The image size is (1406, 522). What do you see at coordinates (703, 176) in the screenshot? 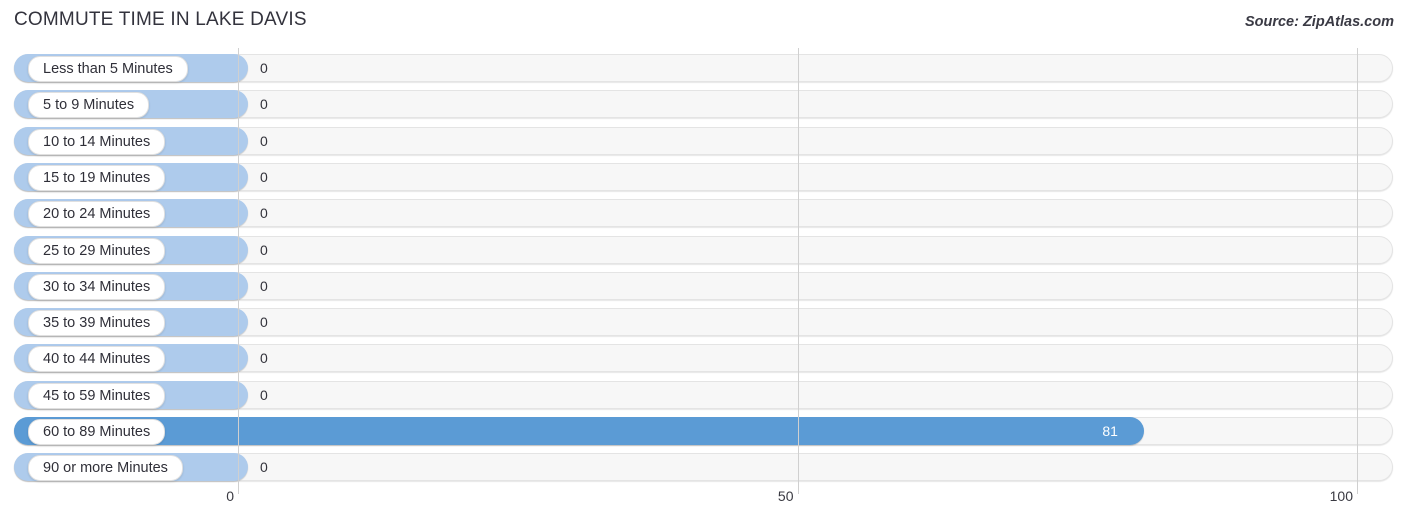
I see `bar-row: 15 to 19 Minutes 0` at bounding box center [703, 176].